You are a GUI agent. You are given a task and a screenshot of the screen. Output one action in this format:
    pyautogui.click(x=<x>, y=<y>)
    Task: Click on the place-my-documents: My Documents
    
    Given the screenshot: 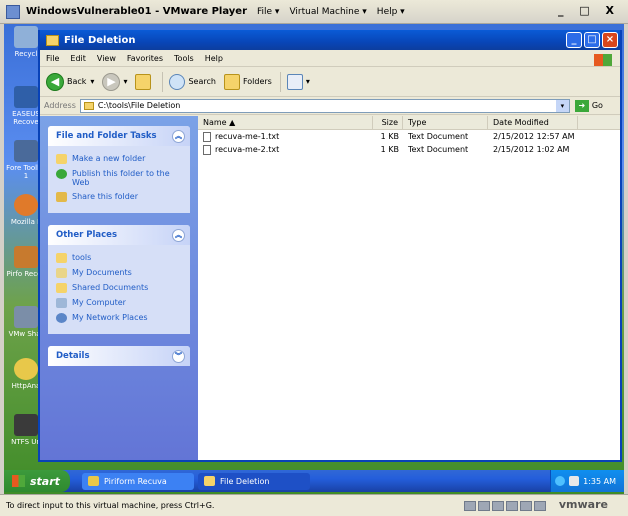 What is the action you would take?
    pyautogui.click(x=119, y=273)
    